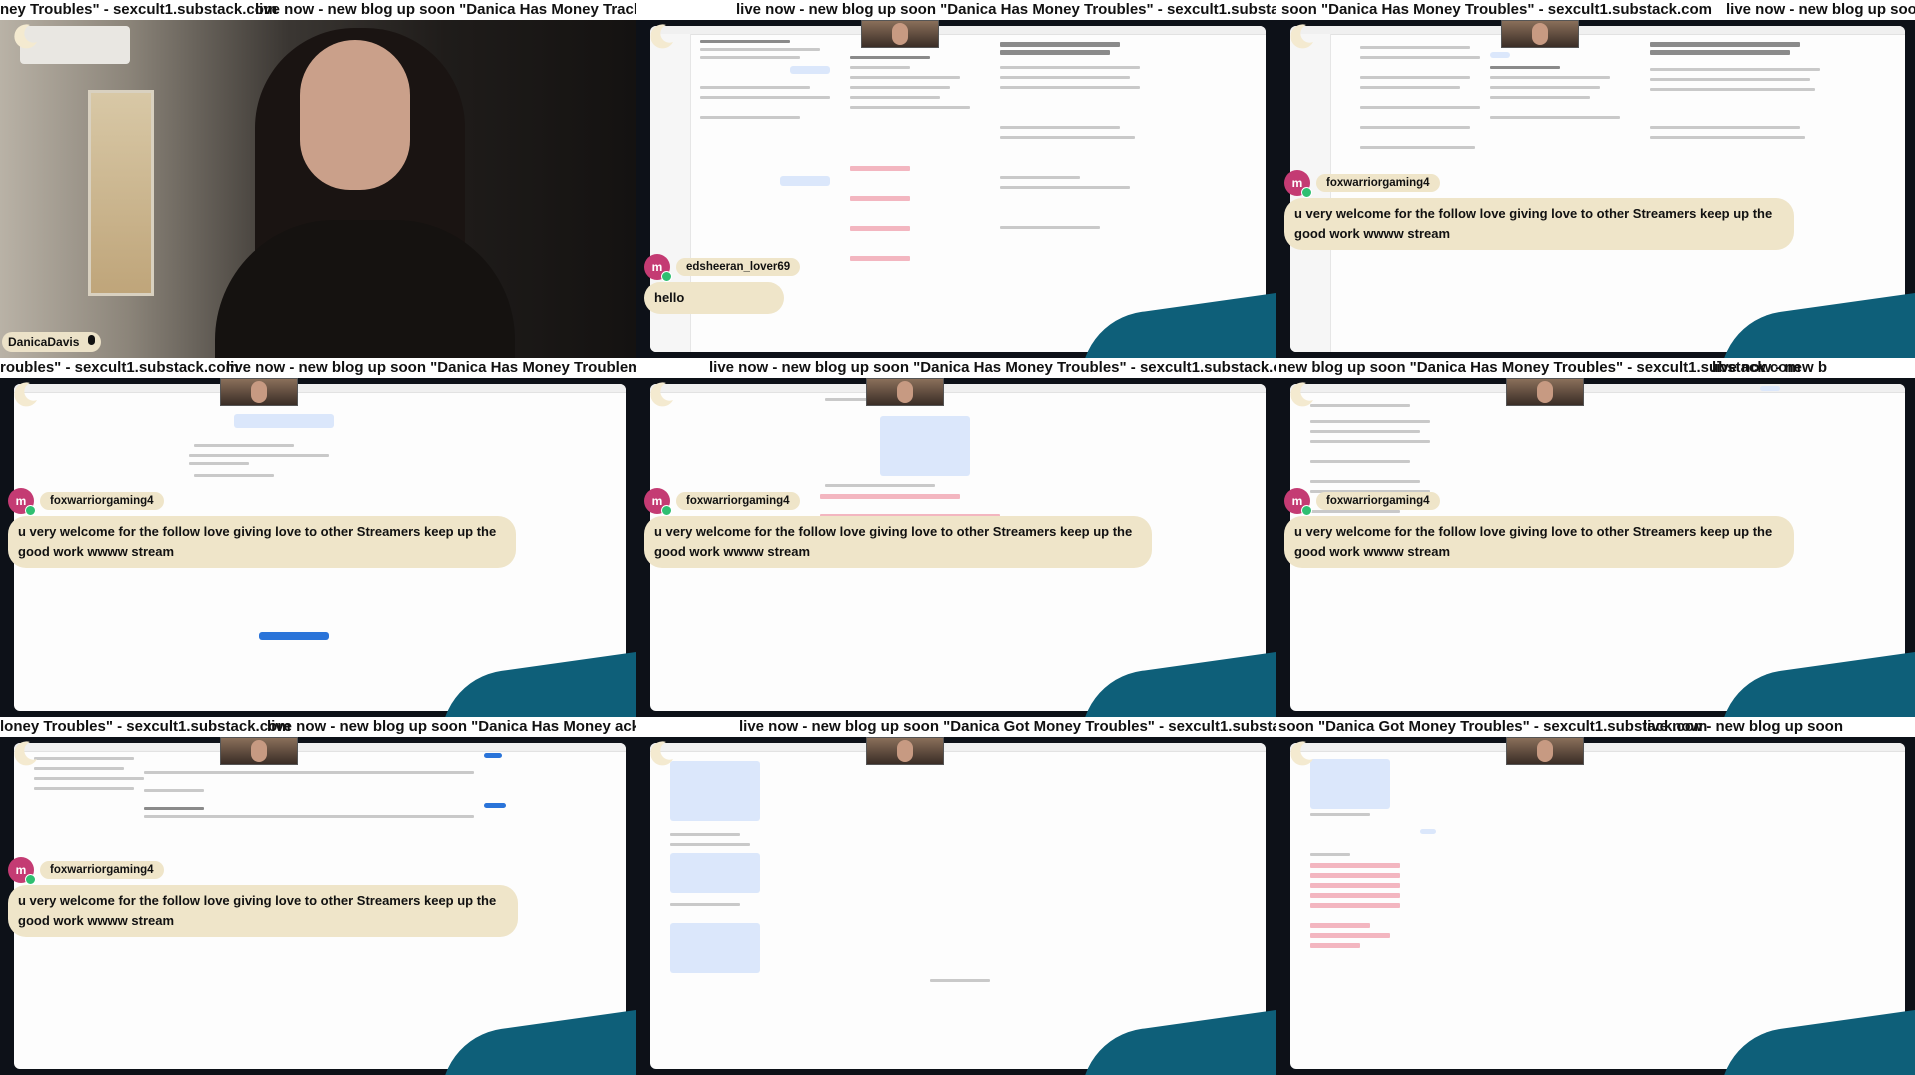 The image size is (1915, 1075). What do you see at coordinates (119, 367) in the screenshot?
I see `ticker-text: roubles" - sexcult1.substack.com` at bounding box center [119, 367].